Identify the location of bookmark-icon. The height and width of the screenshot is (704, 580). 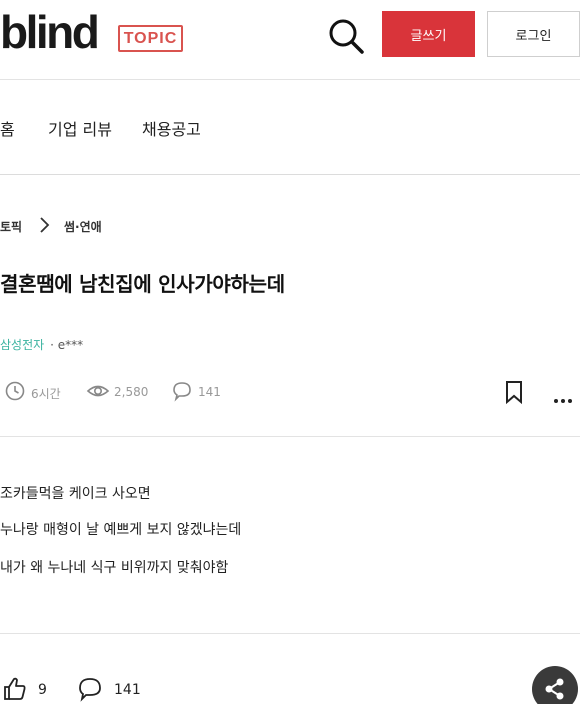
(514, 394).